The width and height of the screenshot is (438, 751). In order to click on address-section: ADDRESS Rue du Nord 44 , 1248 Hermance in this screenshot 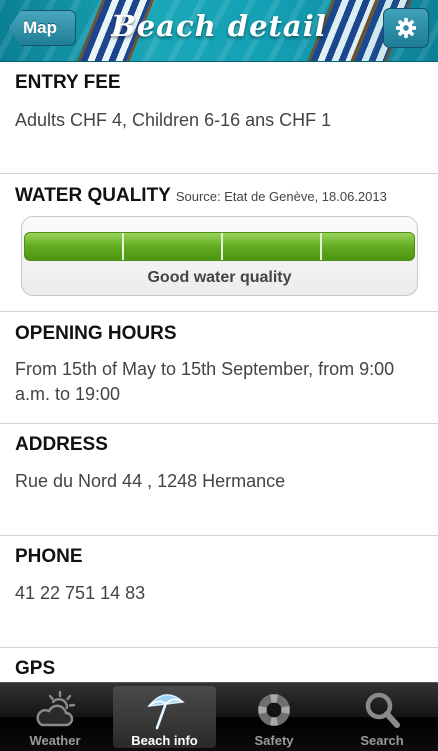, I will do `click(219, 480)`.